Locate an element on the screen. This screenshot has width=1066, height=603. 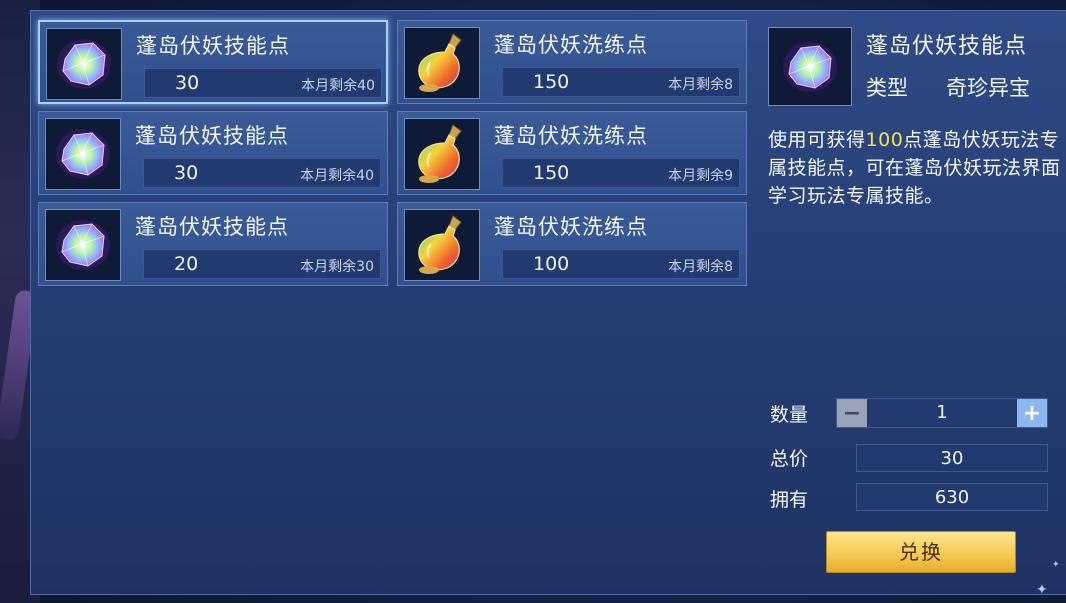
quantity-stepper: − 1 + is located at coordinates (942, 413).